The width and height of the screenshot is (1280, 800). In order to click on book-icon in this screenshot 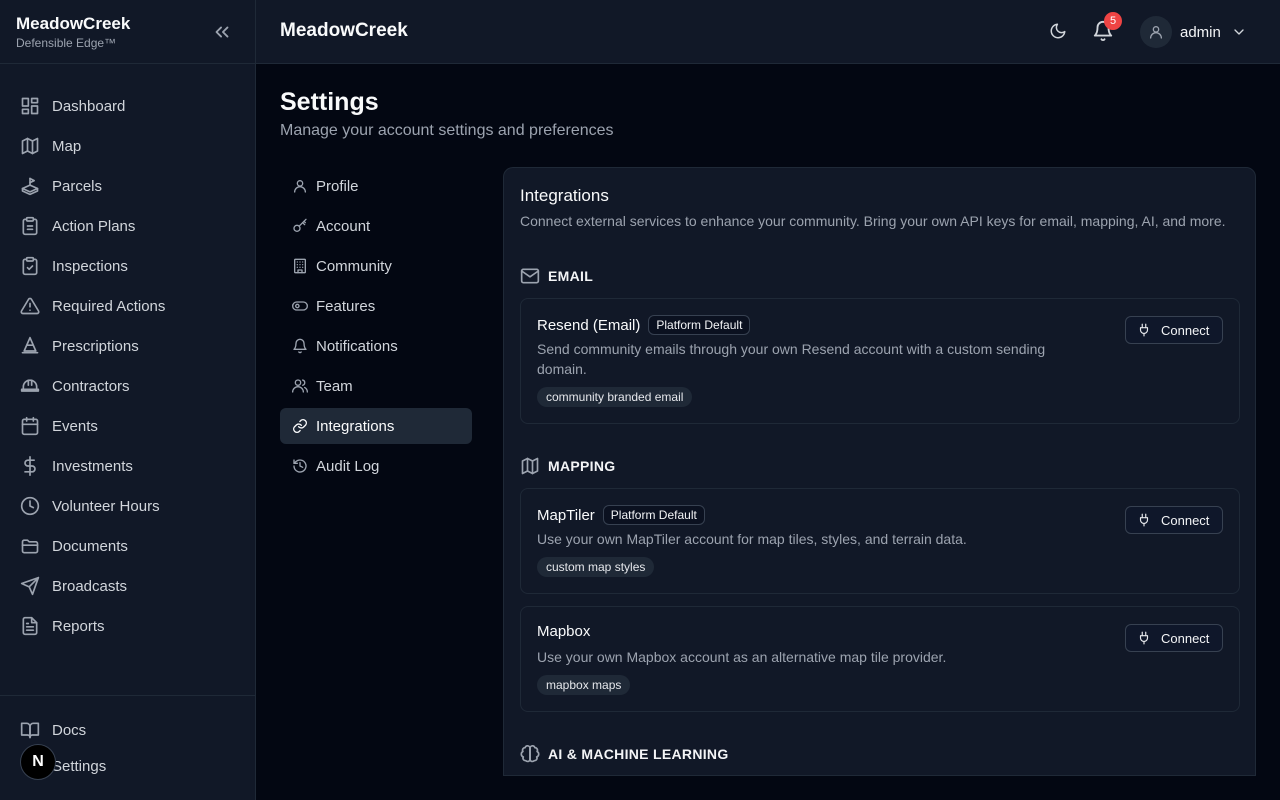, I will do `click(30, 730)`.